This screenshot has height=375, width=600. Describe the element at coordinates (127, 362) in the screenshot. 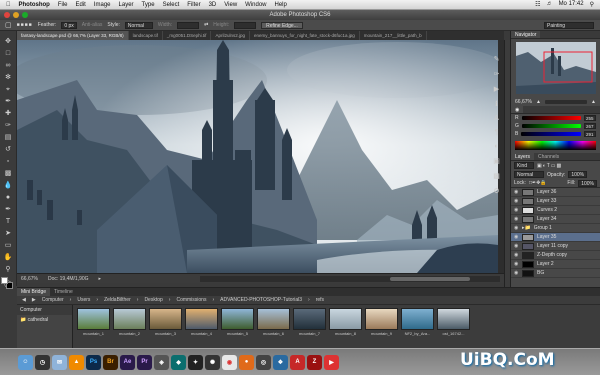

I see `after-effects-icon: Ae` at that location.